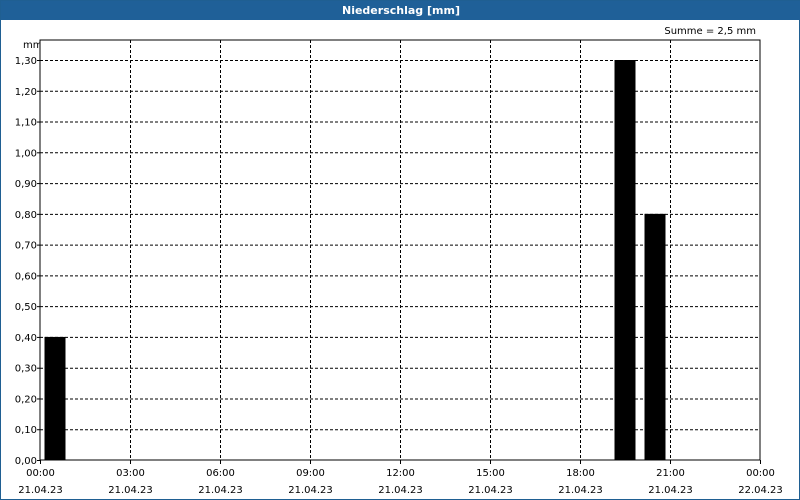  What do you see at coordinates (310, 473) in the screenshot?
I see `x-tick-time-label: 09:00` at bounding box center [310, 473].